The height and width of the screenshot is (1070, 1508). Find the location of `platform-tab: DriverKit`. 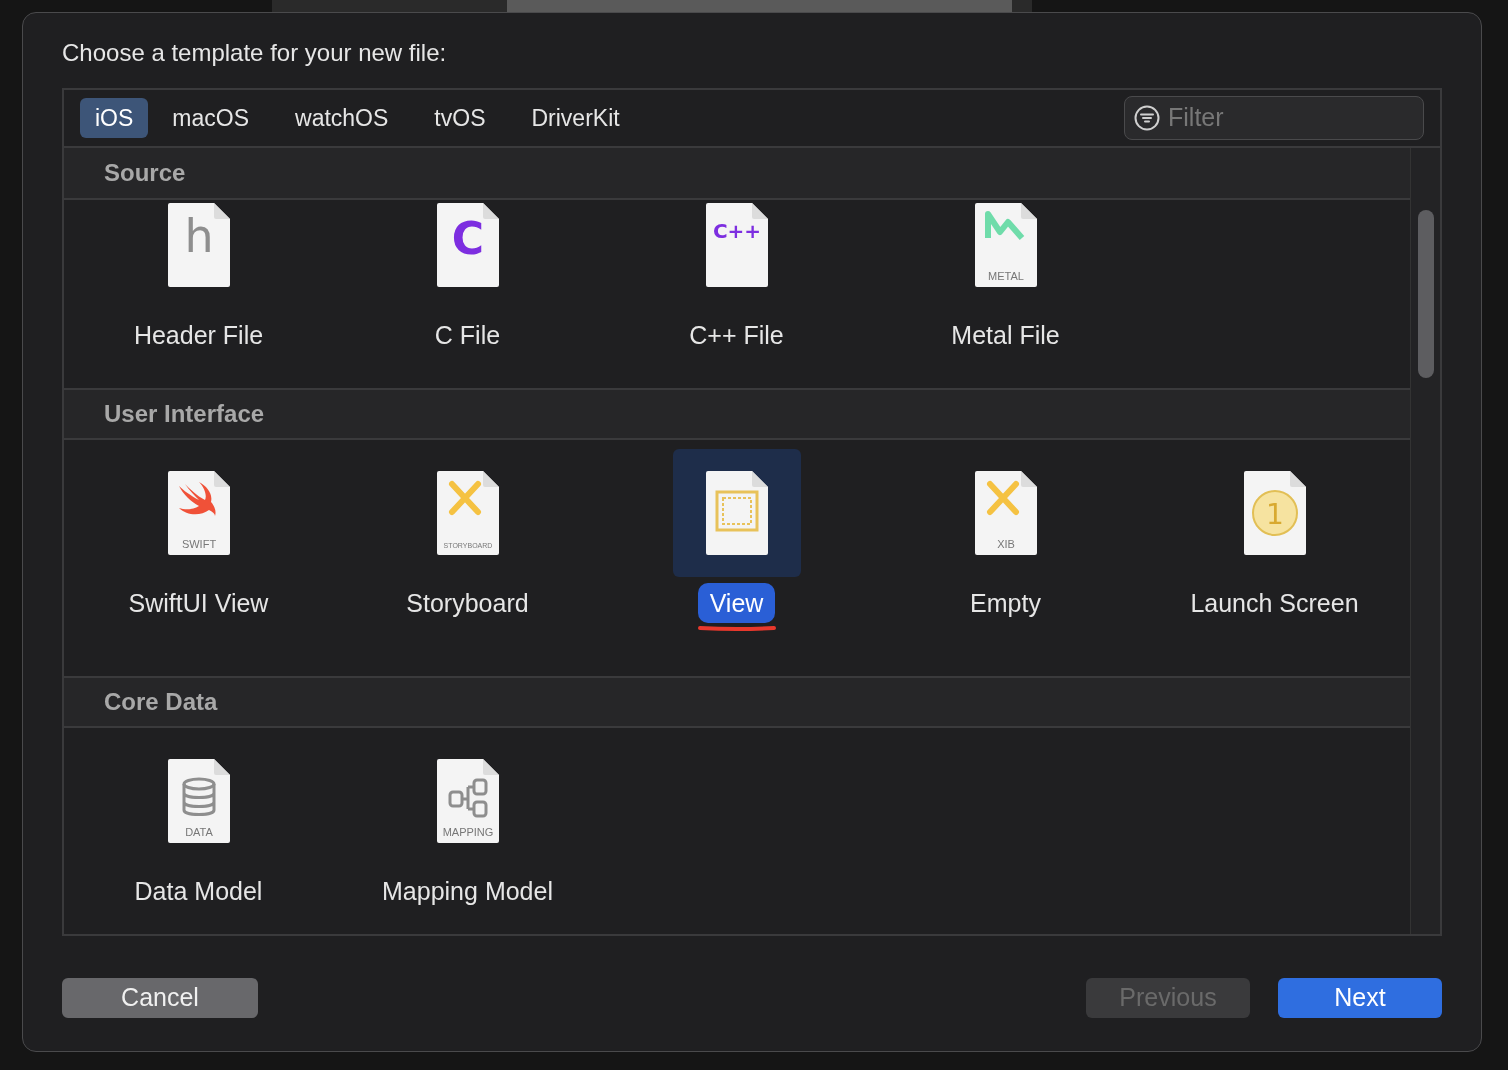

platform-tab: DriverKit is located at coordinates (575, 118).